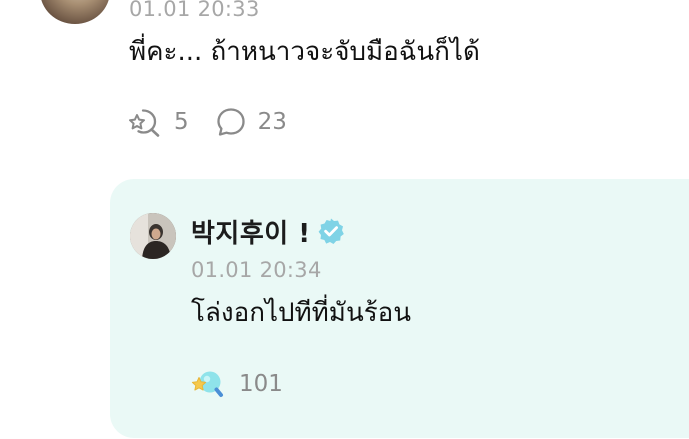  I want to click on post-timestamp: 01.01 20:33, so click(194, 10).